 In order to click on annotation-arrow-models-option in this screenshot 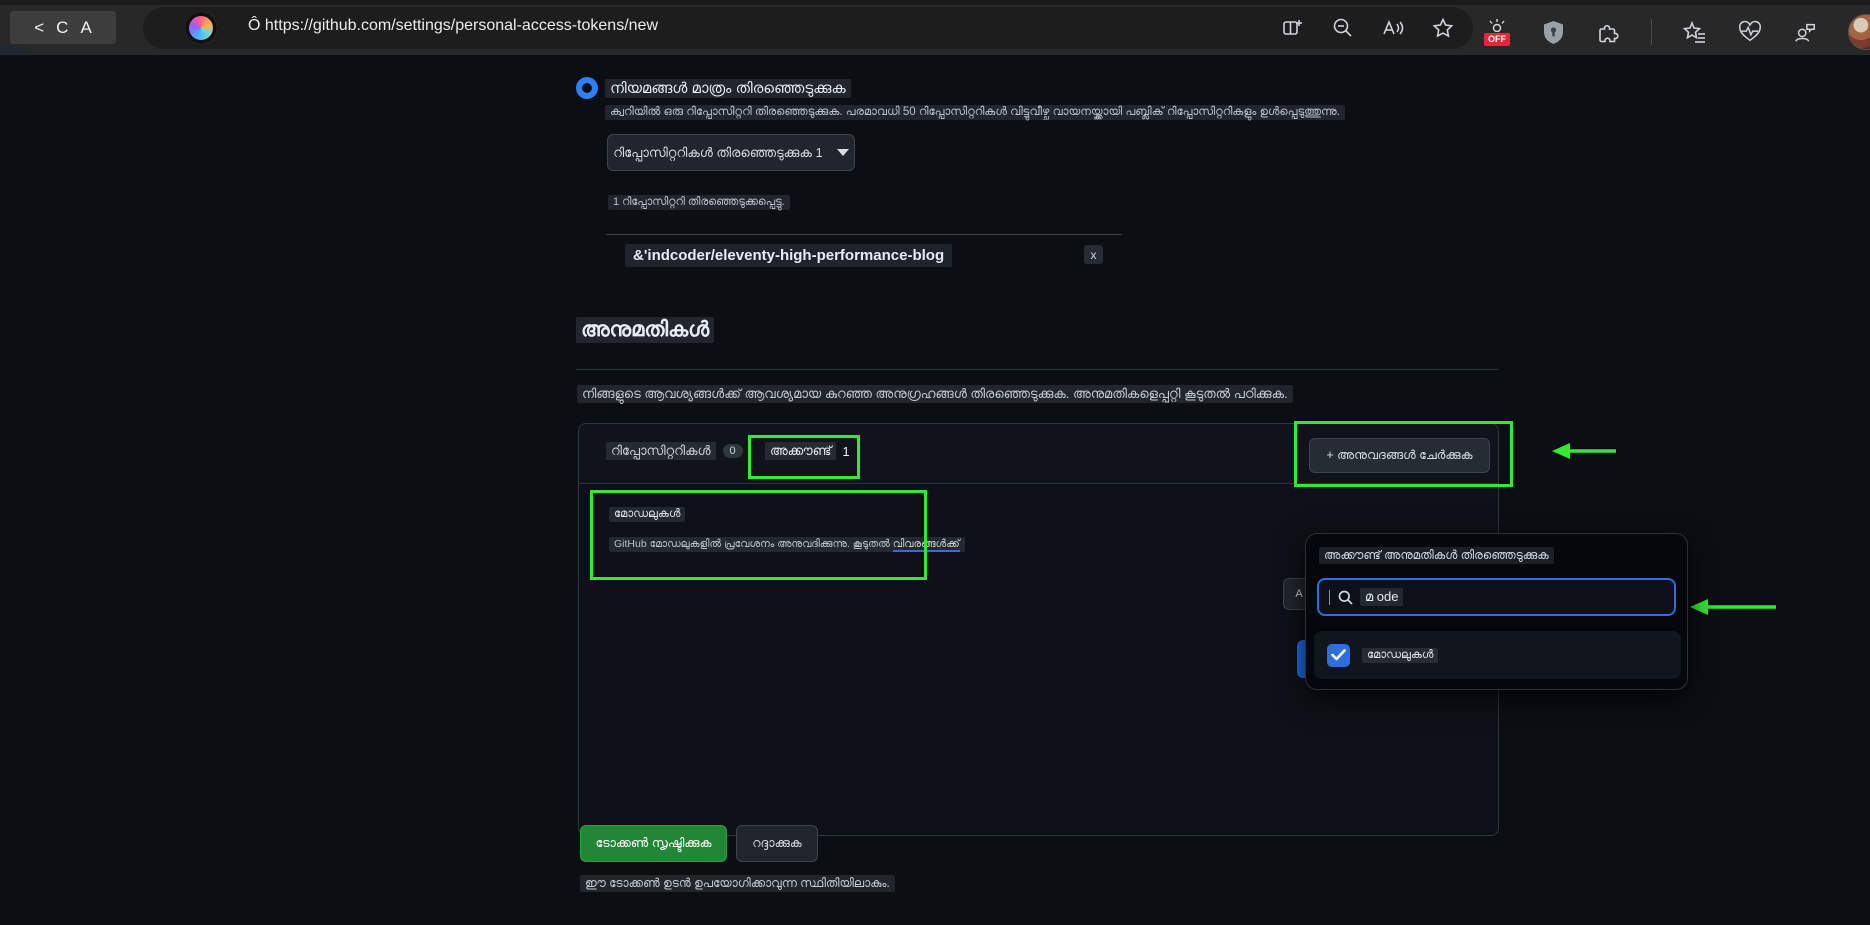, I will do `click(1733, 607)`.